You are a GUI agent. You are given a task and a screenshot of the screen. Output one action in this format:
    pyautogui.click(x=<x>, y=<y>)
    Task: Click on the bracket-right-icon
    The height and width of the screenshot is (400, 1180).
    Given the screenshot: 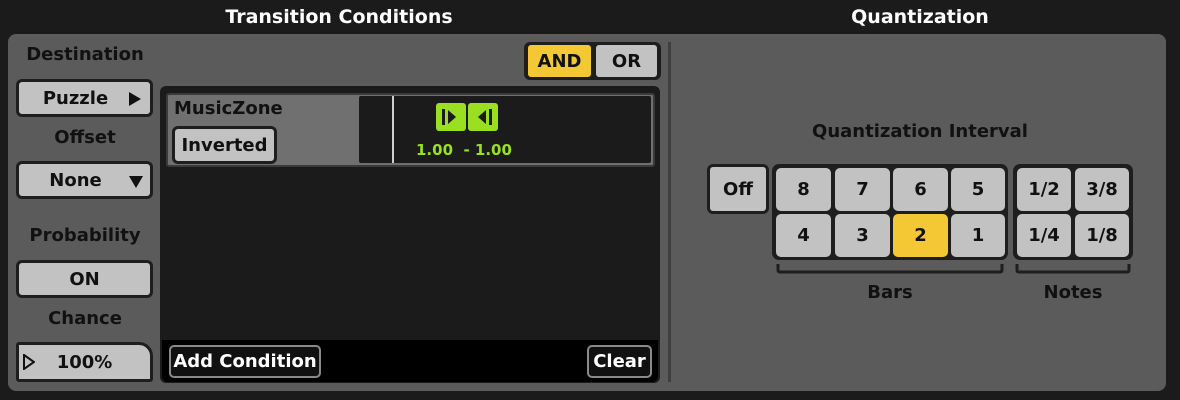 What is the action you would take?
    pyautogui.click(x=449, y=117)
    